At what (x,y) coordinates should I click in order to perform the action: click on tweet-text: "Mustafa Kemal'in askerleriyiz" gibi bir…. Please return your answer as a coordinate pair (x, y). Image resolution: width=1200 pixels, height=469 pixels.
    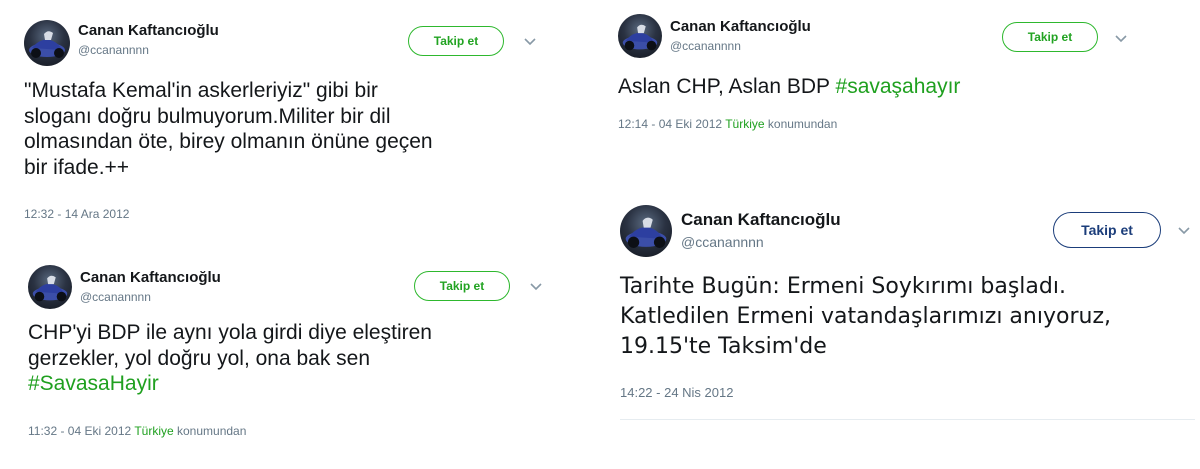
    Looking at the image, I should click on (284, 129).